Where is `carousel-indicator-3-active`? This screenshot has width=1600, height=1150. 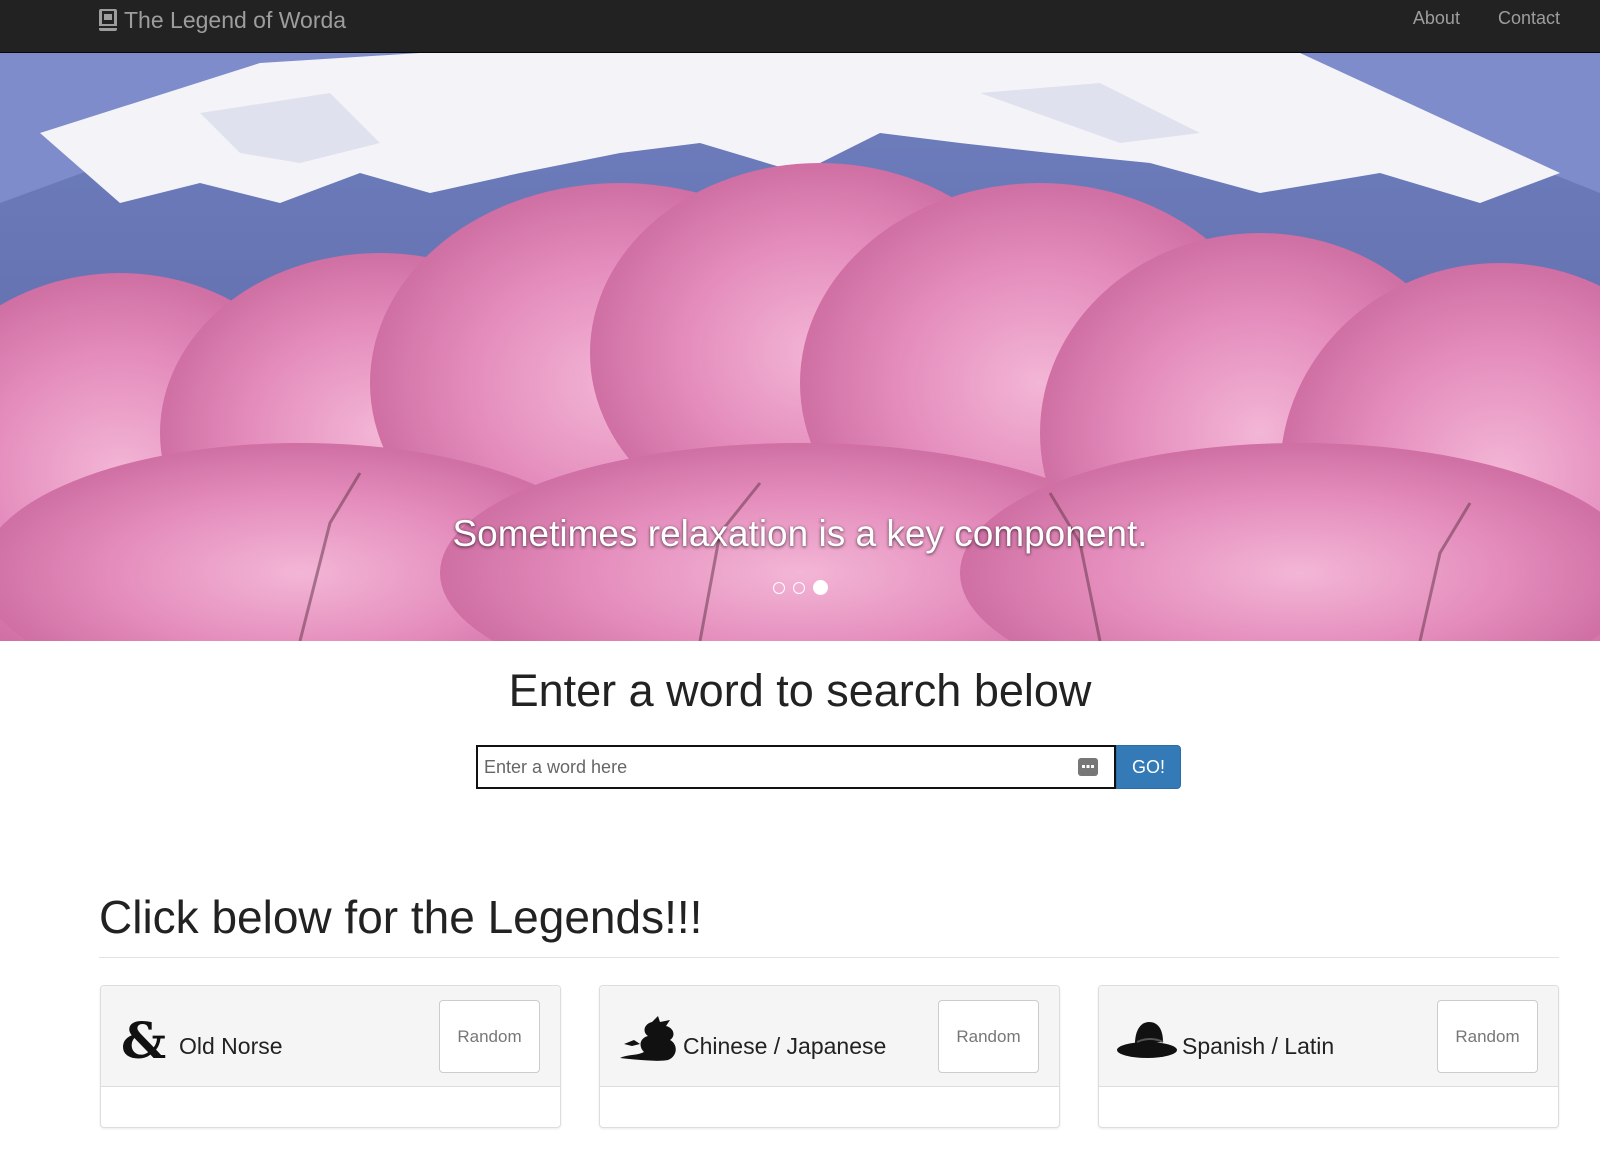 carousel-indicator-3-active is located at coordinates (820, 587).